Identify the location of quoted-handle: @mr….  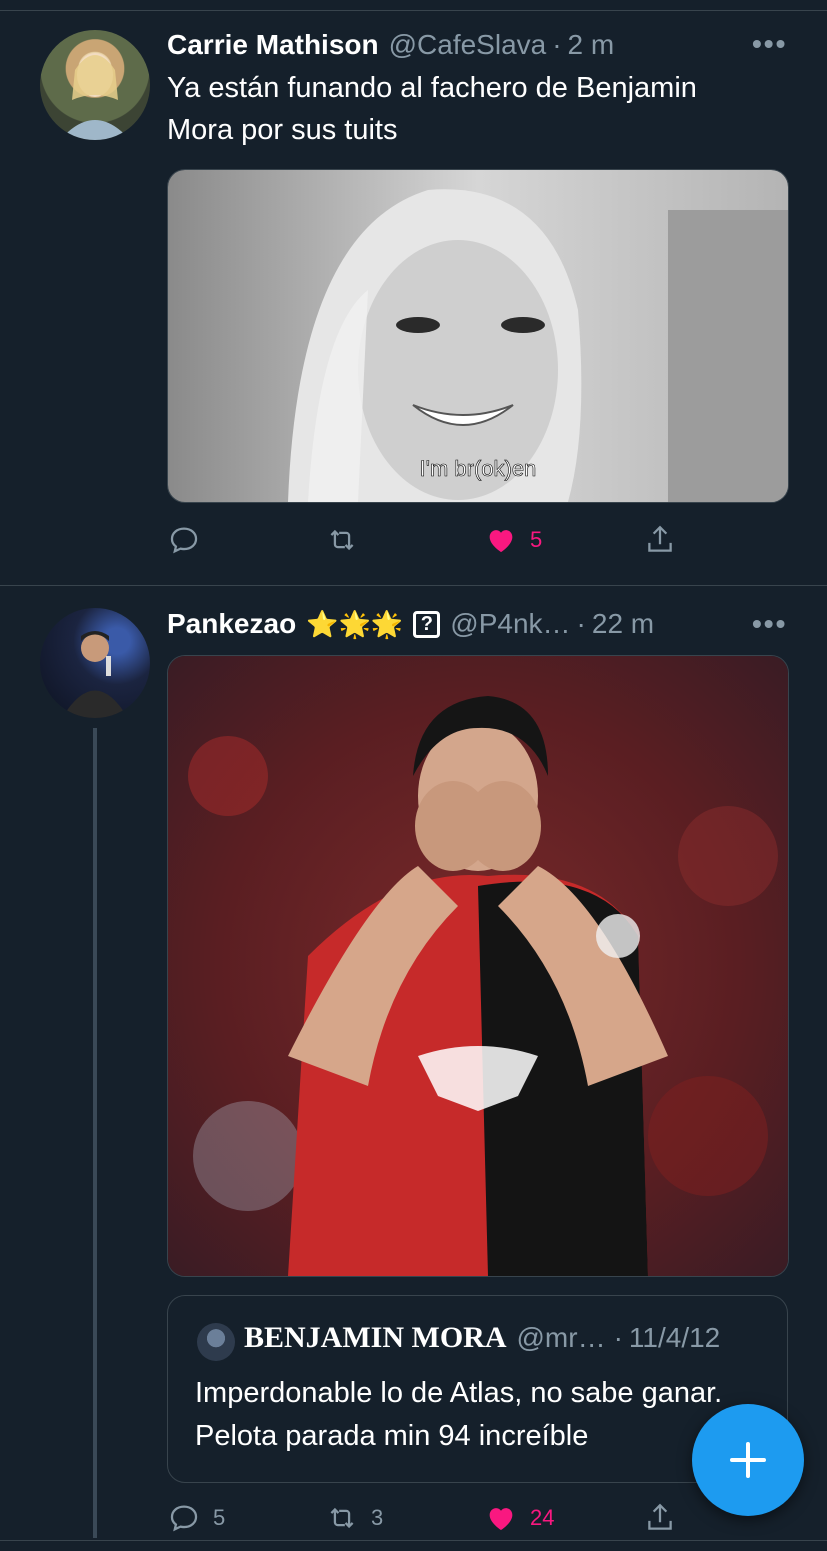
(561, 1337).